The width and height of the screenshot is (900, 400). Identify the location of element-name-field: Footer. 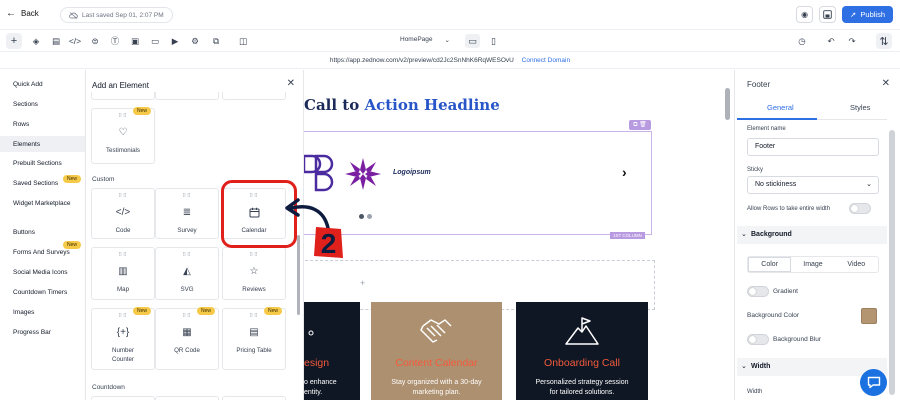
(813, 147).